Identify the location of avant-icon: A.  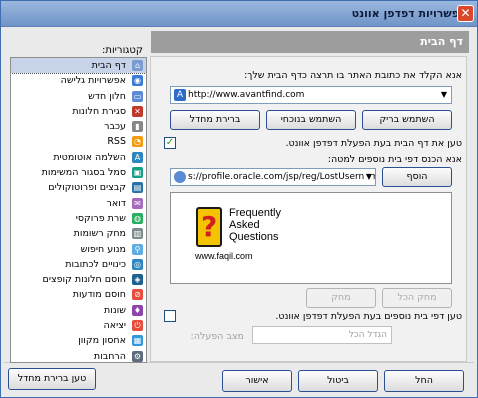
(180, 95).